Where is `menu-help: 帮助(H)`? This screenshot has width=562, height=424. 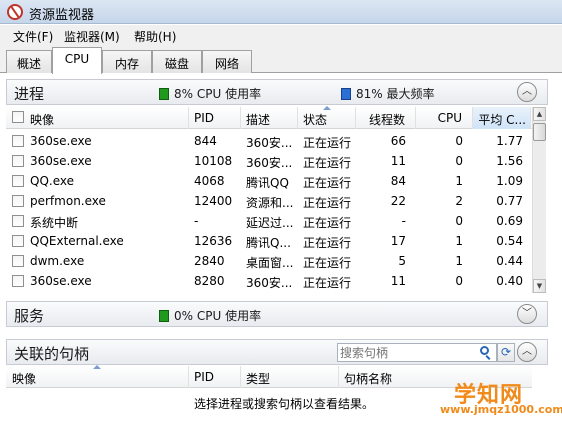
menu-help: 帮助(H) is located at coordinates (155, 36).